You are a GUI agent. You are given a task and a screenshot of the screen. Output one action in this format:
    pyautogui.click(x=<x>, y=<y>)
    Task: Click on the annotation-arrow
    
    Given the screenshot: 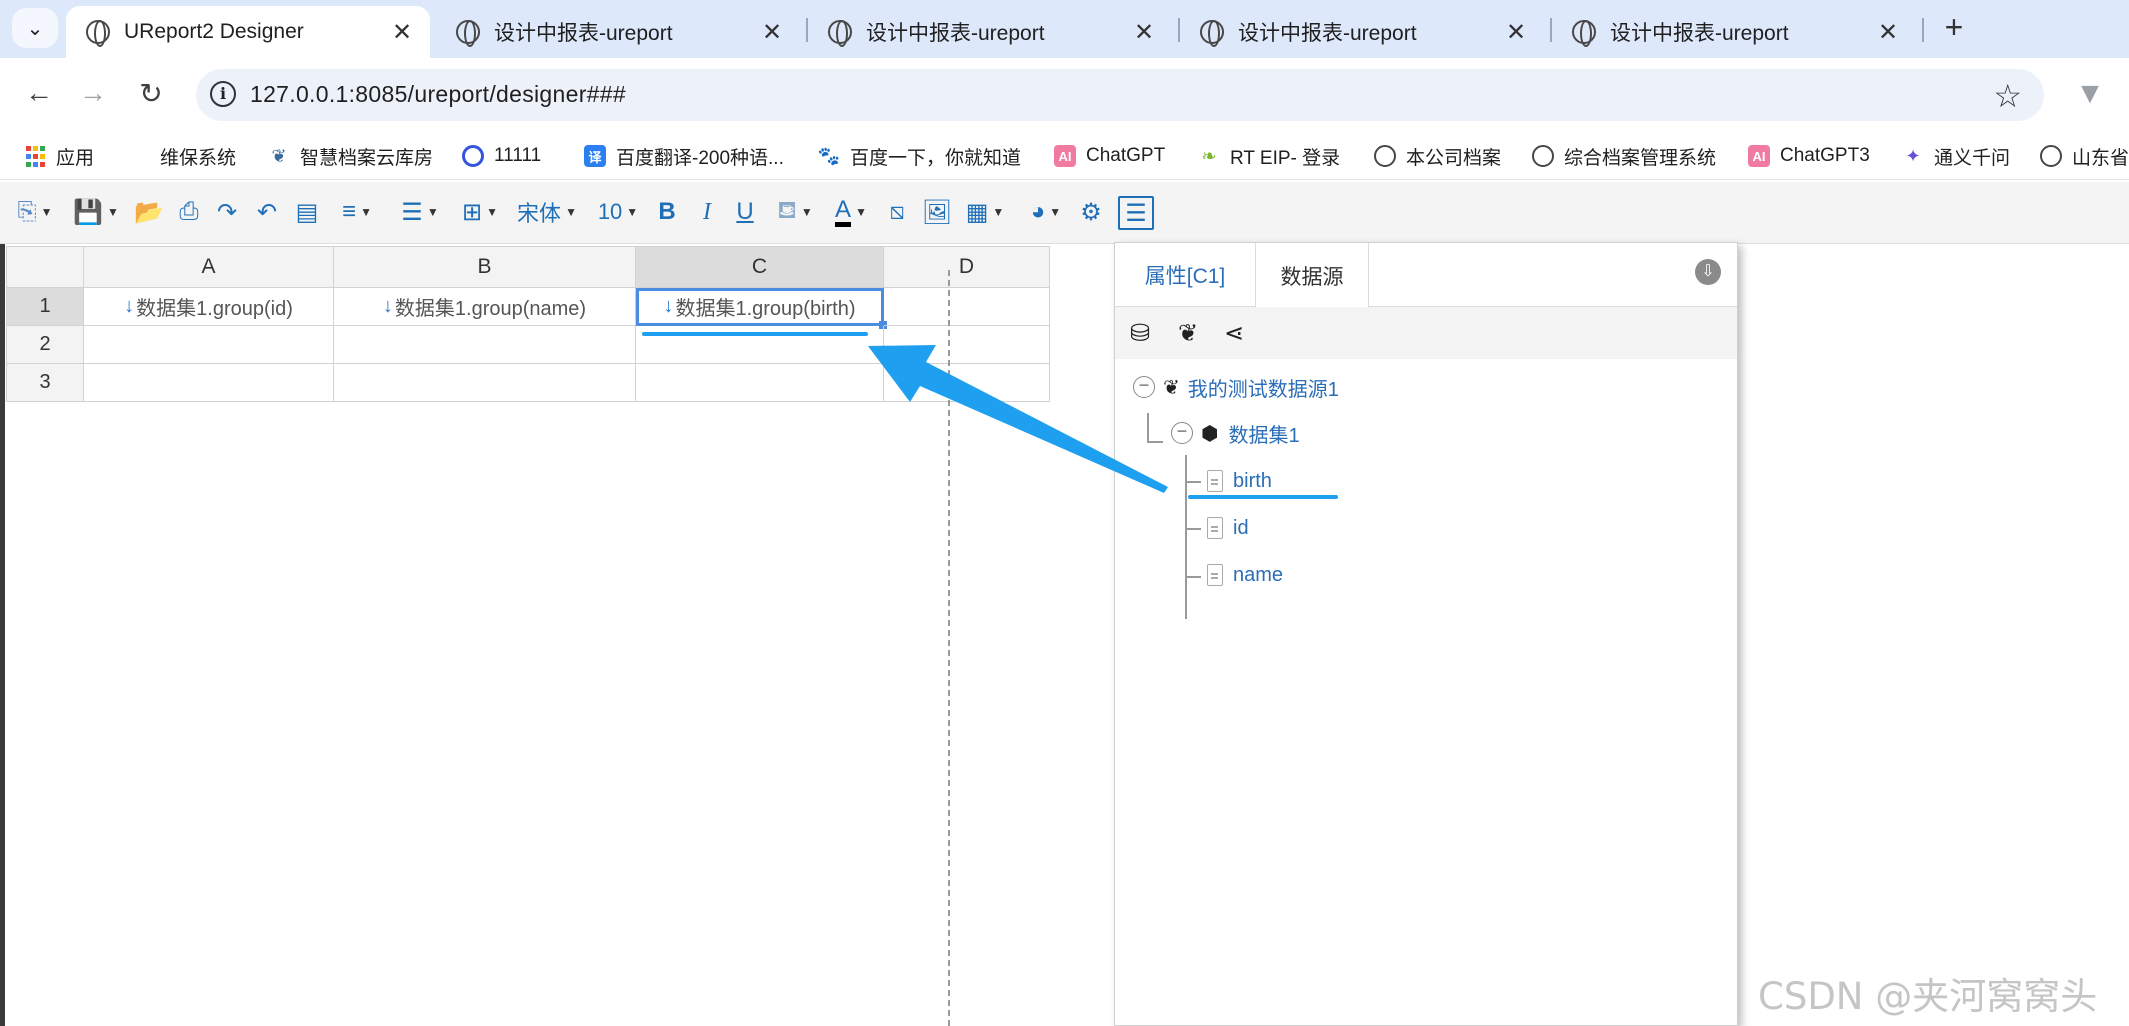 What is the action you would take?
    pyautogui.click(x=1018, y=419)
    